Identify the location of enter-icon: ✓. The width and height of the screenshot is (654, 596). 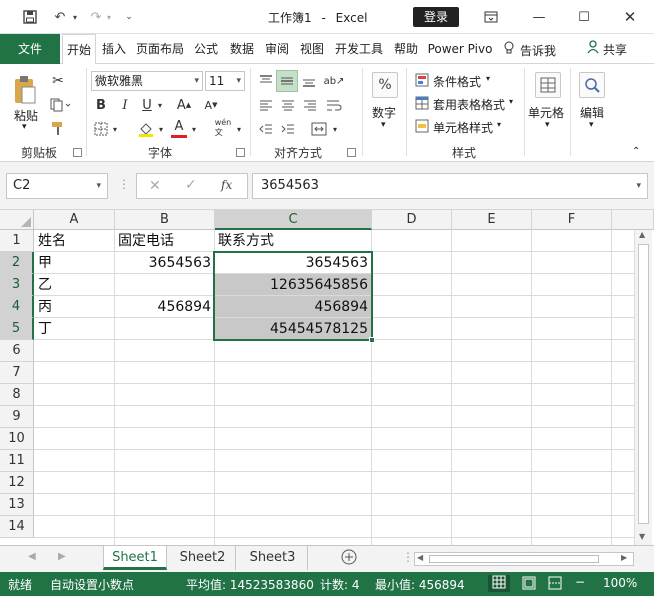
(191, 185).